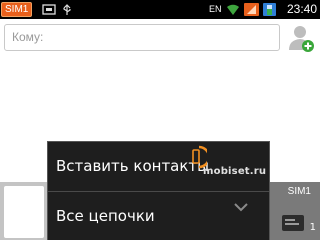  What do you see at coordinates (158, 216) in the screenshot?
I see `menu-item-all-threads: Все цепочки` at bounding box center [158, 216].